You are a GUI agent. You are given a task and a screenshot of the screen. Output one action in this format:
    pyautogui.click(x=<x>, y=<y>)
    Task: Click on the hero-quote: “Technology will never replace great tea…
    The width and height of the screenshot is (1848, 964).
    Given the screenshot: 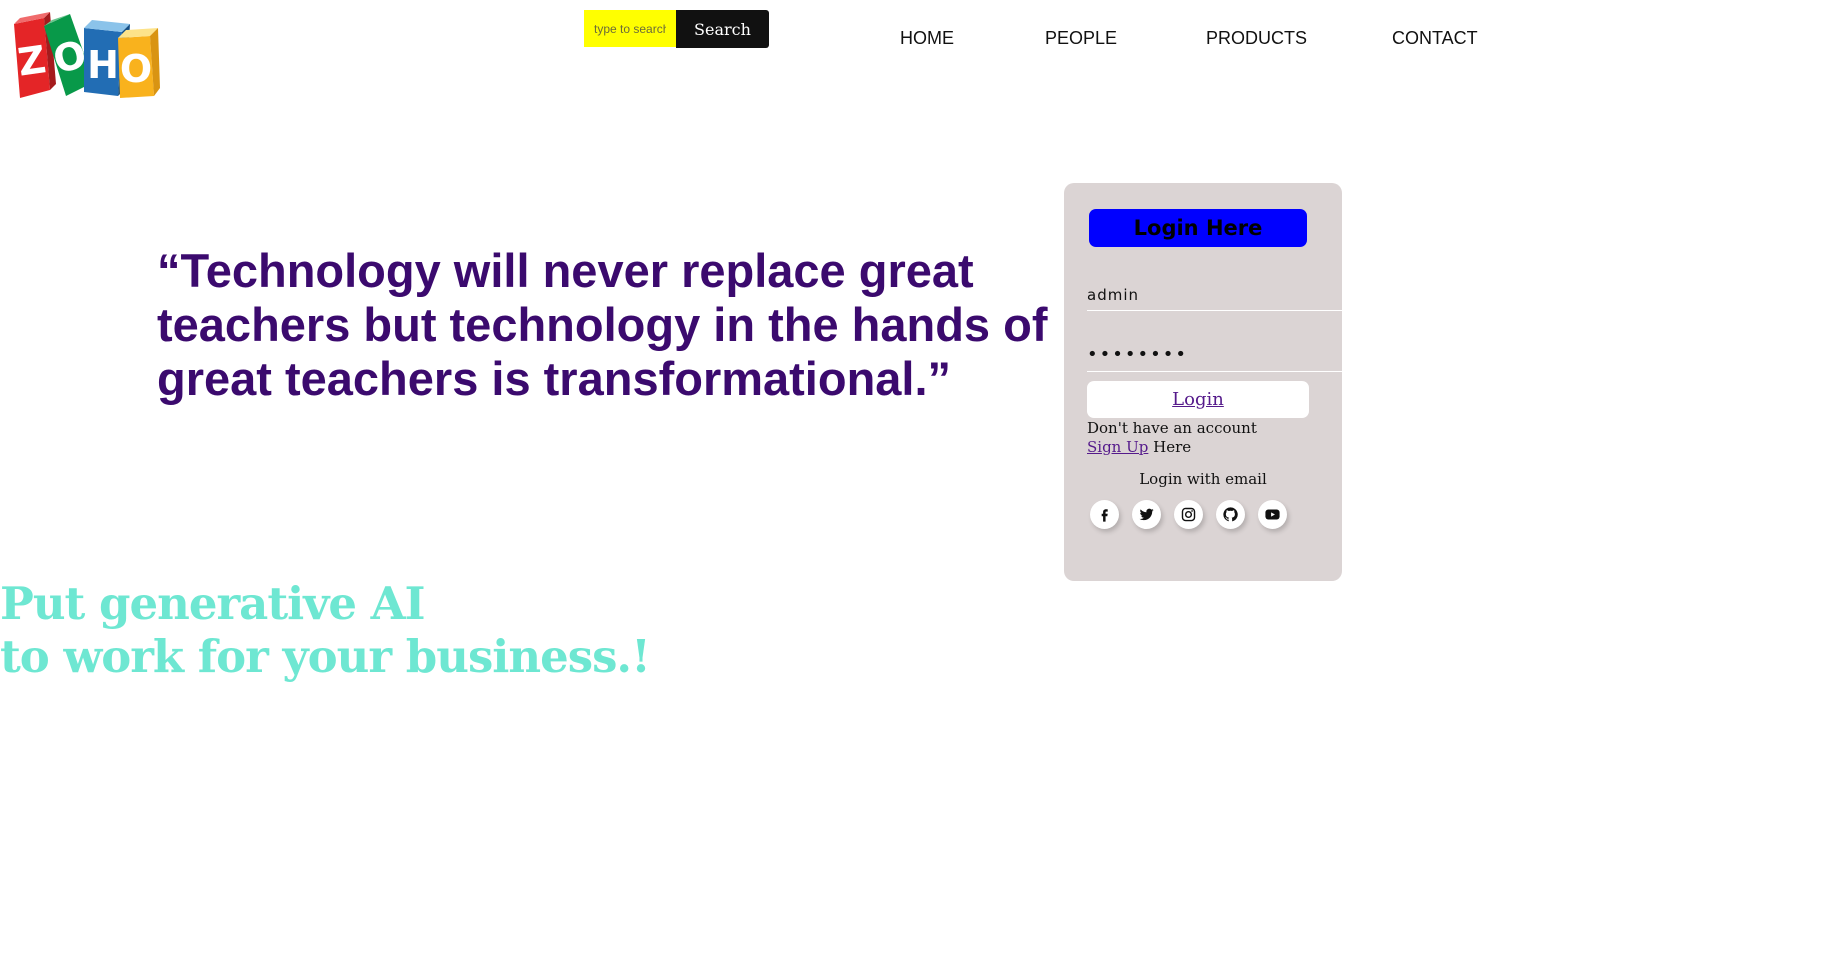 What is the action you would take?
    pyautogui.click(x=602, y=324)
    